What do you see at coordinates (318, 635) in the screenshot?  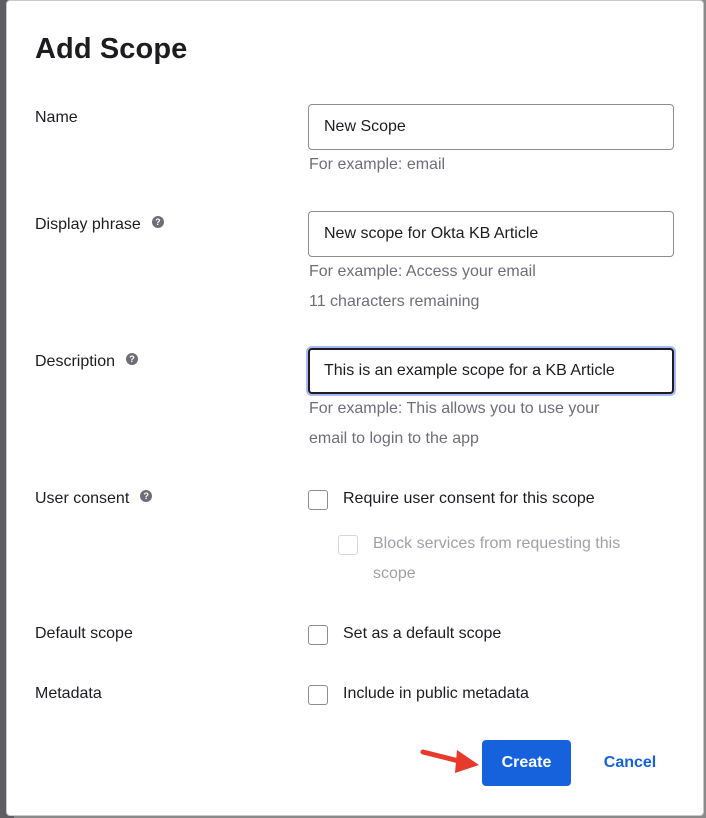 I see `default-scope-checkbox` at bounding box center [318, 635].